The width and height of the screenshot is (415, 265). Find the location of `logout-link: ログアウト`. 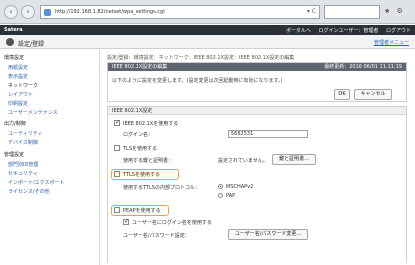

logout-link: ログアウト is located at coordinates (398, 31).